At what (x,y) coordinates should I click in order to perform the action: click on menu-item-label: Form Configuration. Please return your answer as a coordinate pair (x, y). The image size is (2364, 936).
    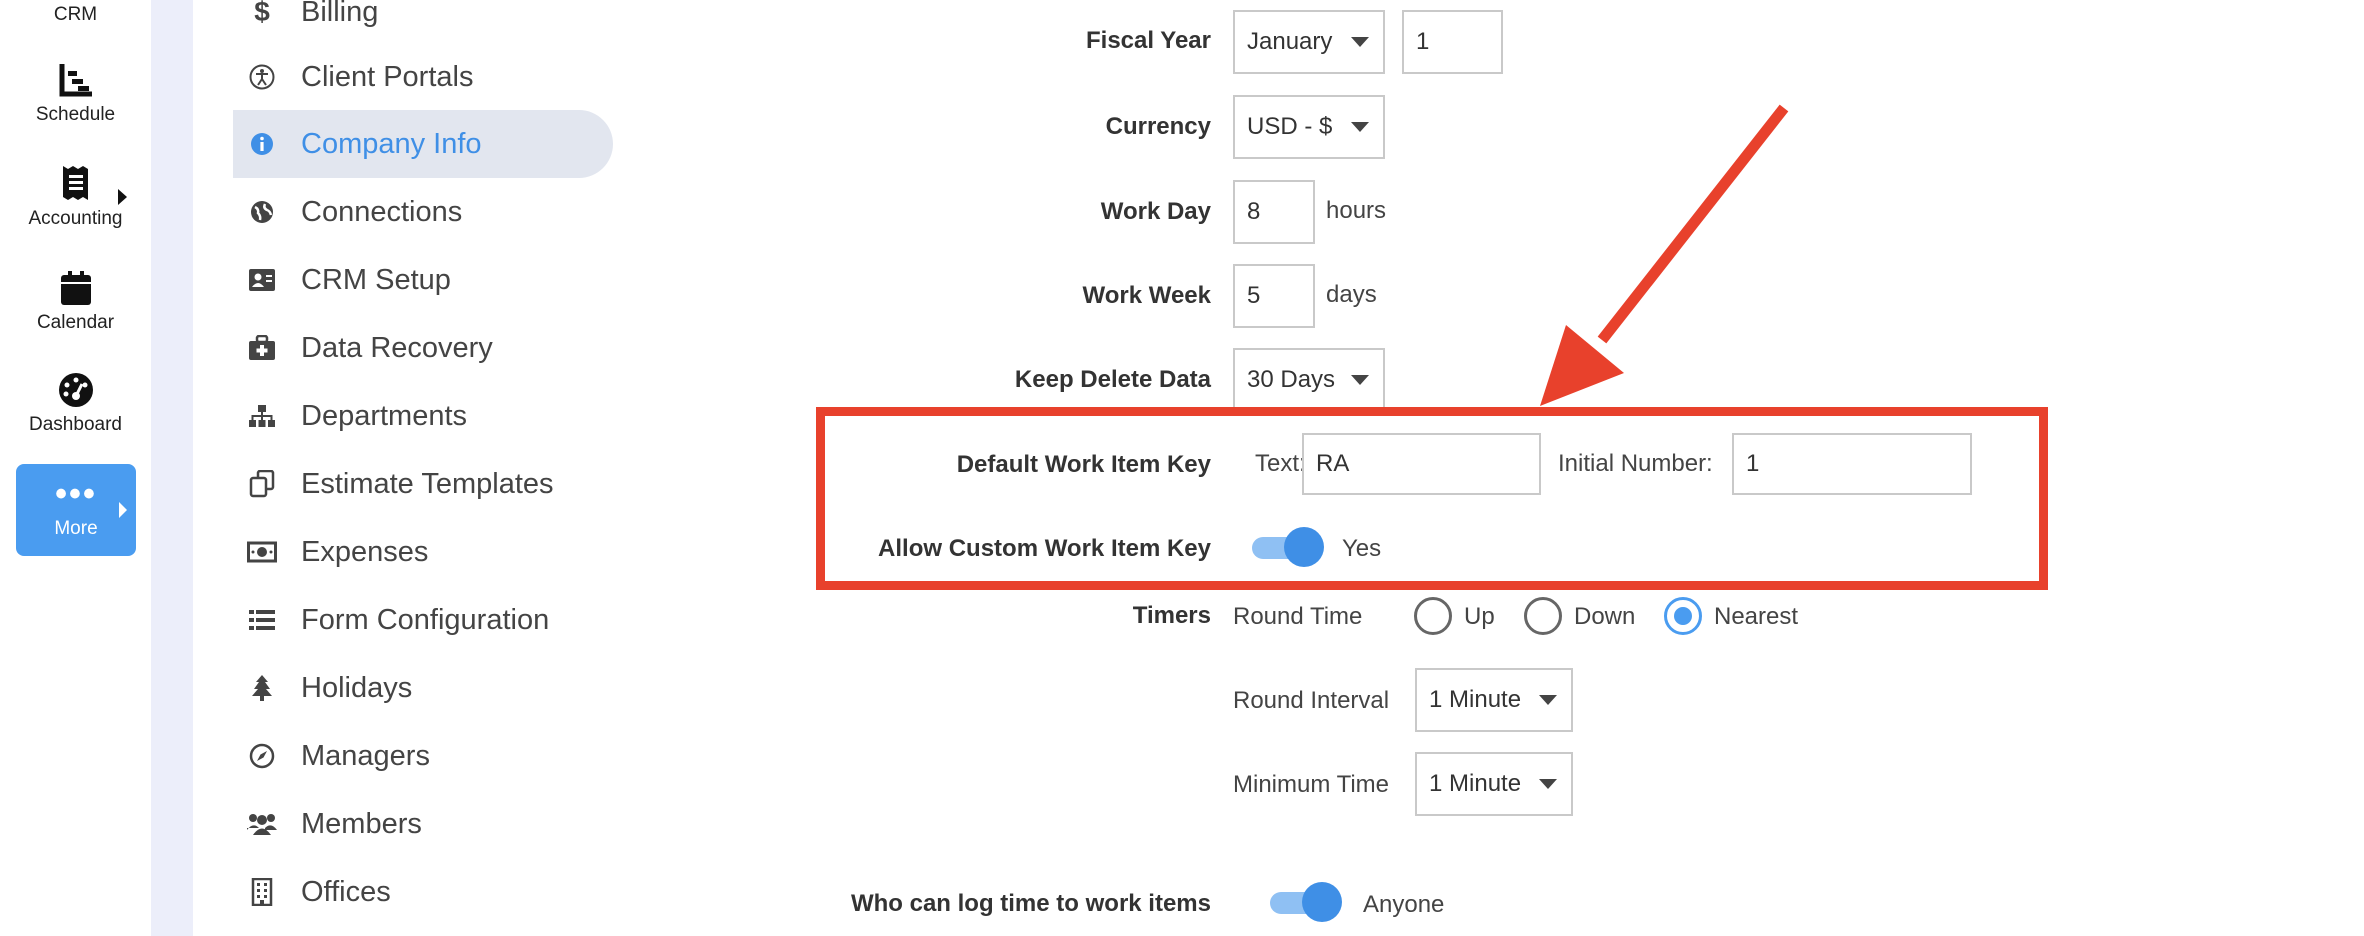
    Looking at the image, I should click on (425, 619).